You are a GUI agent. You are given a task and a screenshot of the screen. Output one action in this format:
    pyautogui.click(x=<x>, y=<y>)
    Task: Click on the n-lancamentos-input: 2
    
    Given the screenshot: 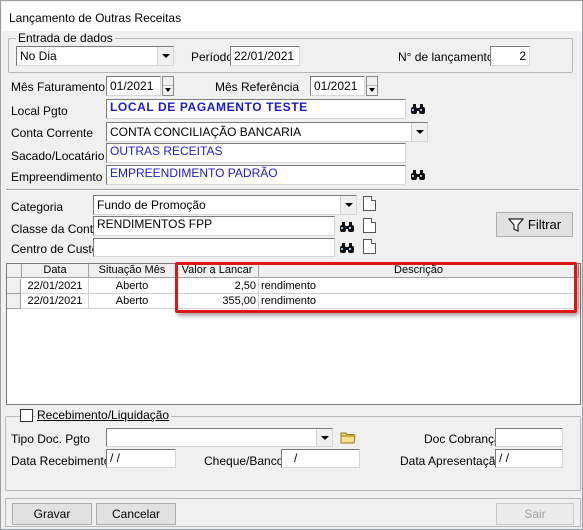 What is the action you would take?
    pyautogui.click(x=510, y=56)
    